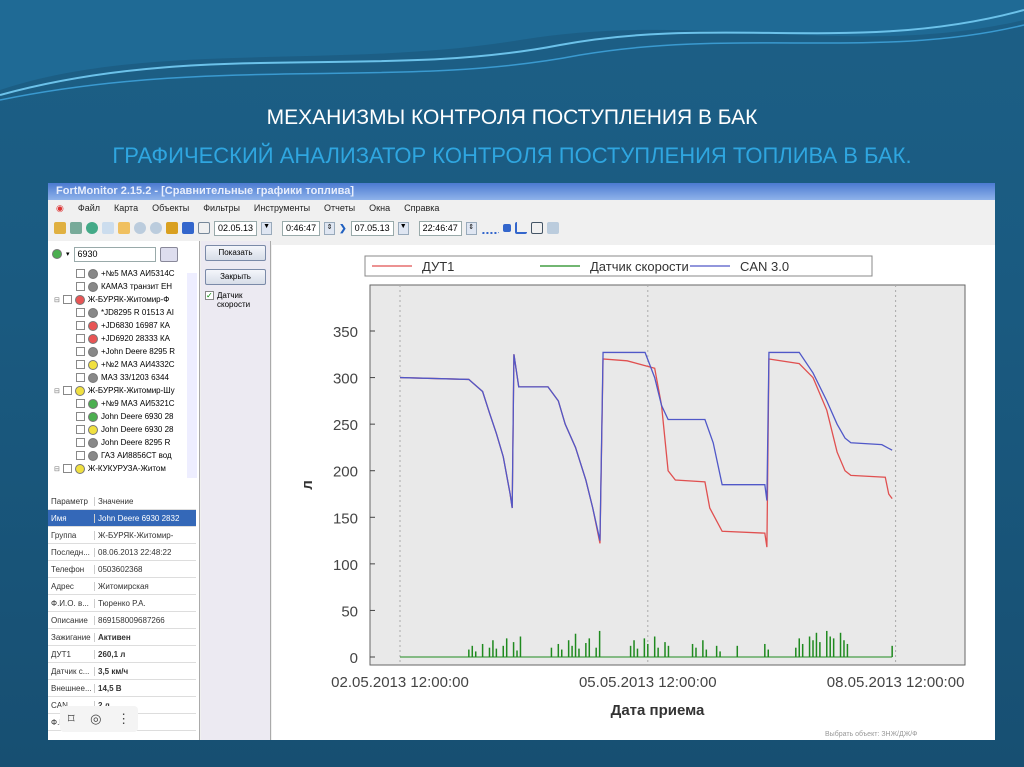  I want to click on date-from-input: 02.05.13, so click(236, 228).